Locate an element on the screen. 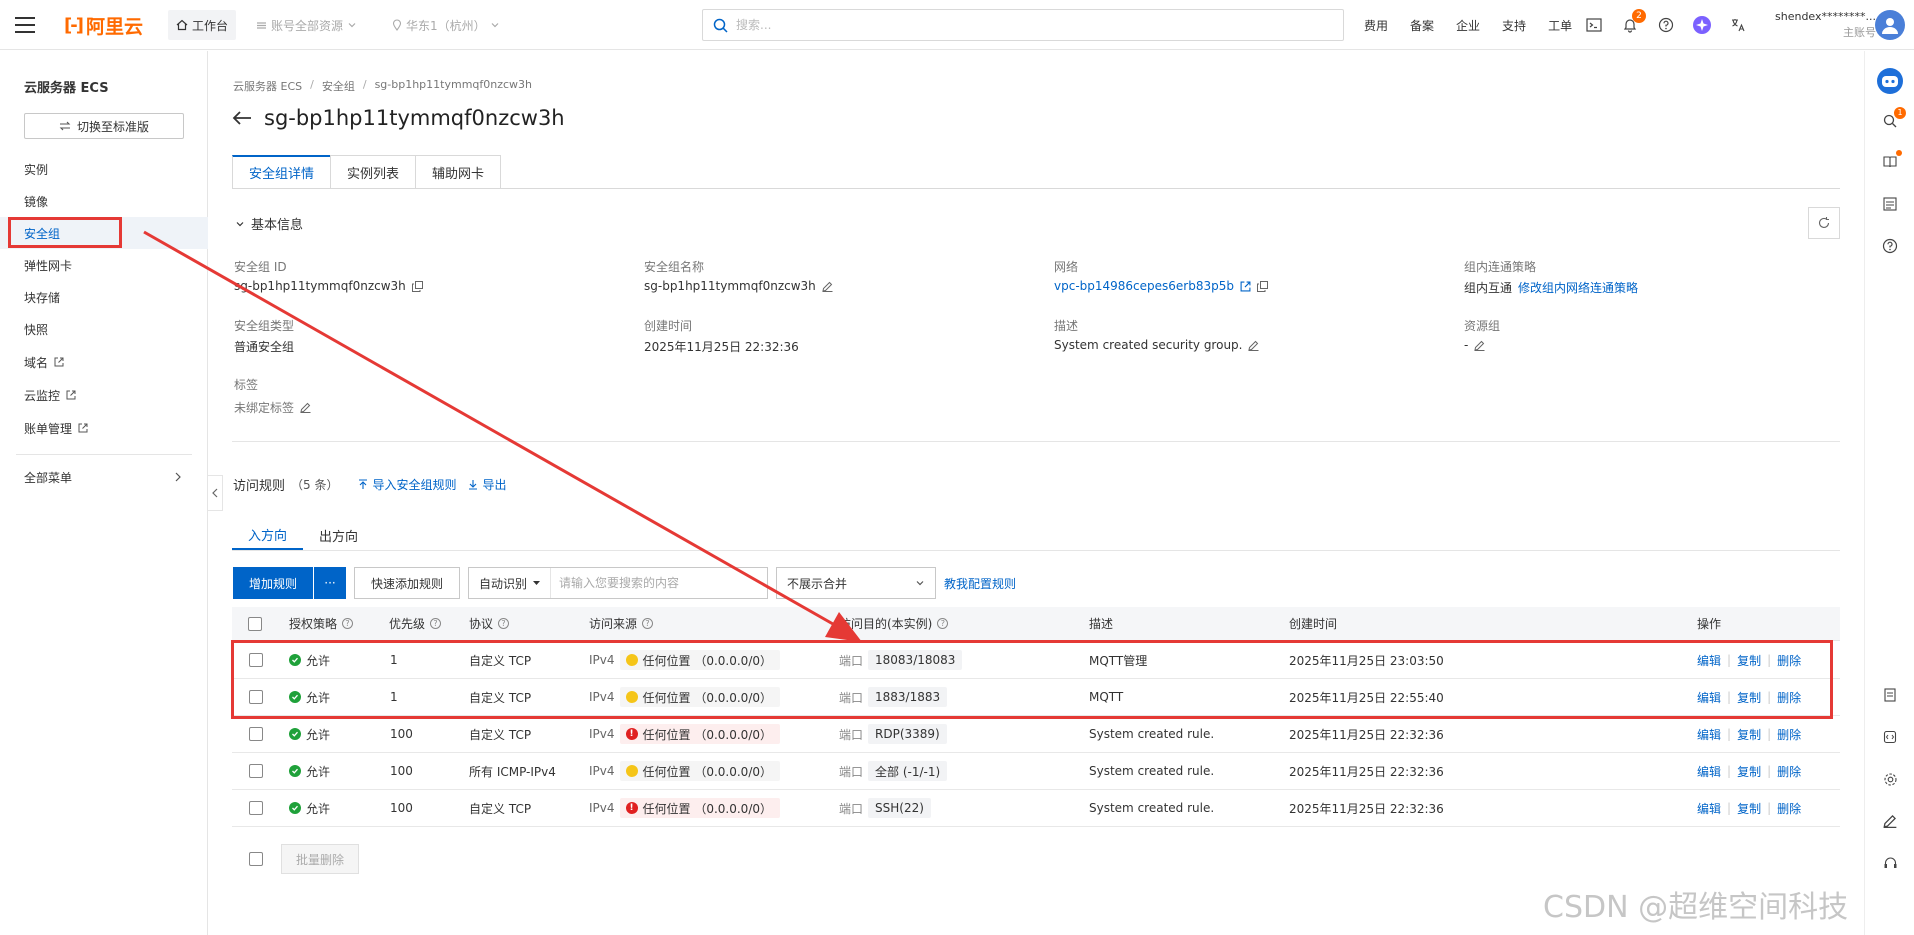 This screenshot has width=1914, height=935. robot-assistant-icon is located at coordinates (1890, 81).